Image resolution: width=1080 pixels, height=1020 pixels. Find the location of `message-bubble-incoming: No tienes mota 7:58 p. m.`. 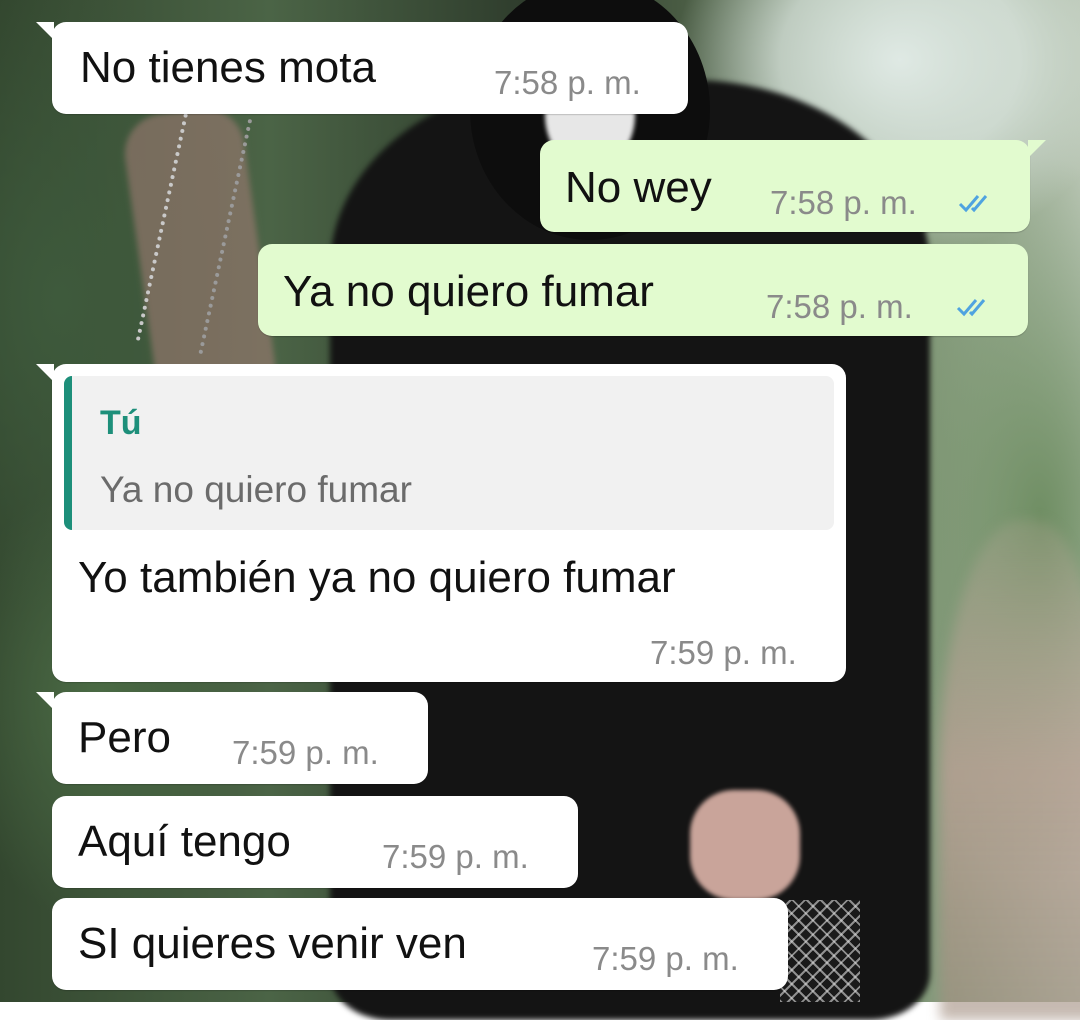

message-bubble-incoming: No tienes mota 7:58 p. m. is located at coordinates (362, 68).